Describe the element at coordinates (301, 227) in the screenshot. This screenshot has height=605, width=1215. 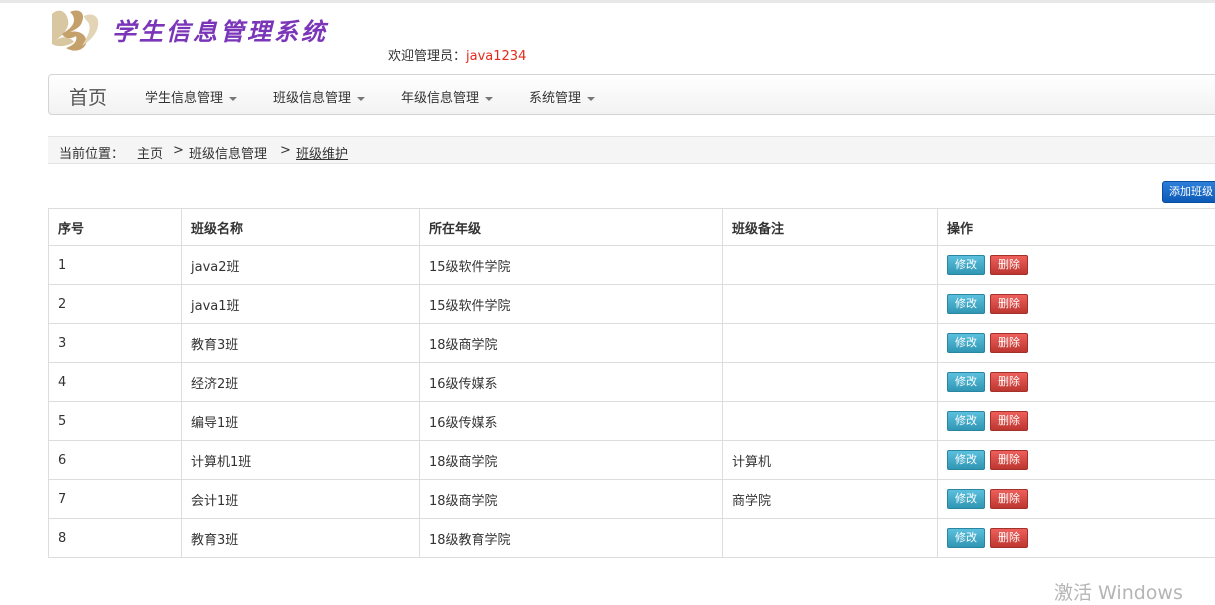
I see `column-header-class-name: 班级名称` at that location.